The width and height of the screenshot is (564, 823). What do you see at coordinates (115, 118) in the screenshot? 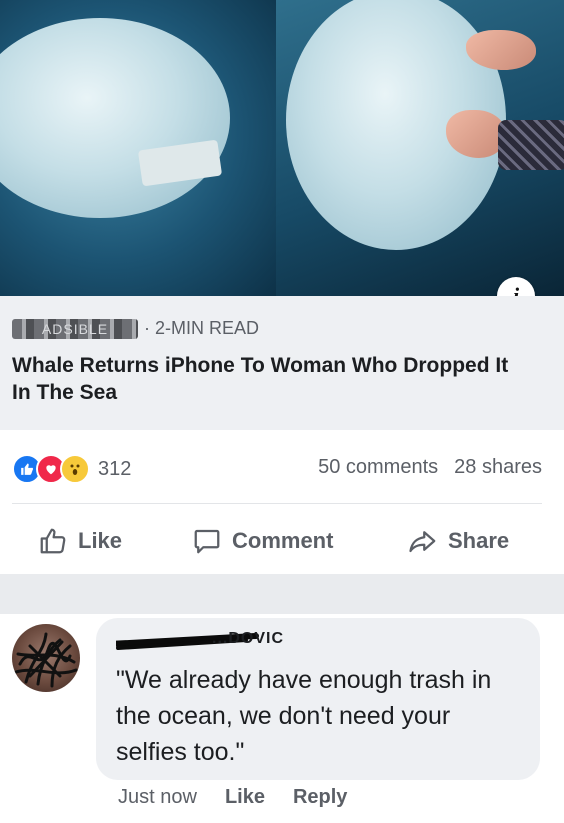
I see `beluga-whale` at bounding box center [115, 118].